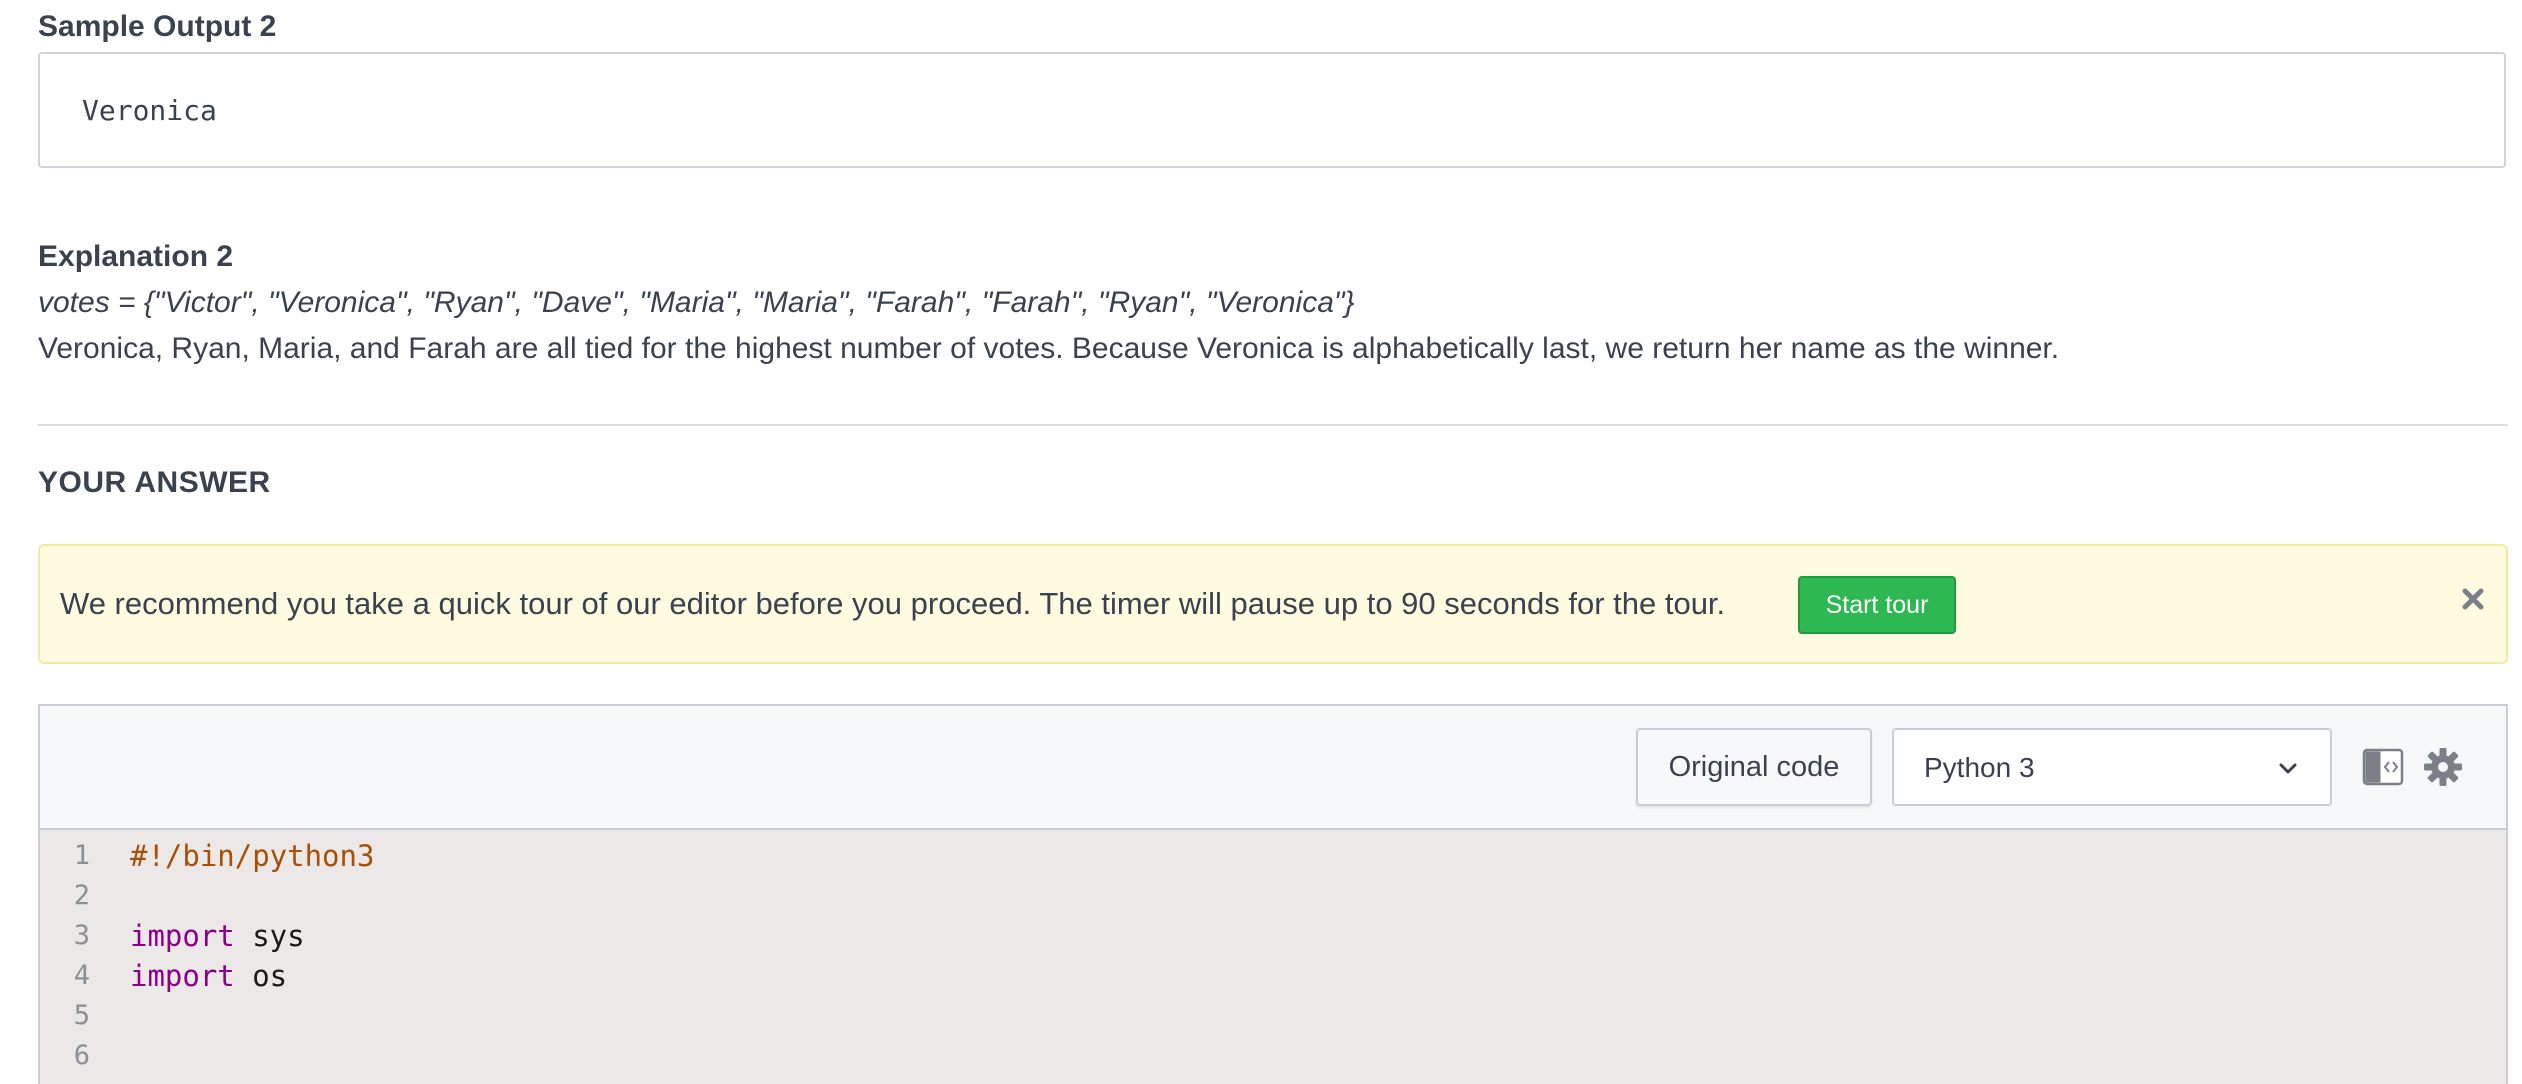 This screenshot has height=1084, width=2522. What do you see at coordinates (269, 936) in the screenshot?
I see `code-text: sys` at bounding box center [269, 936].